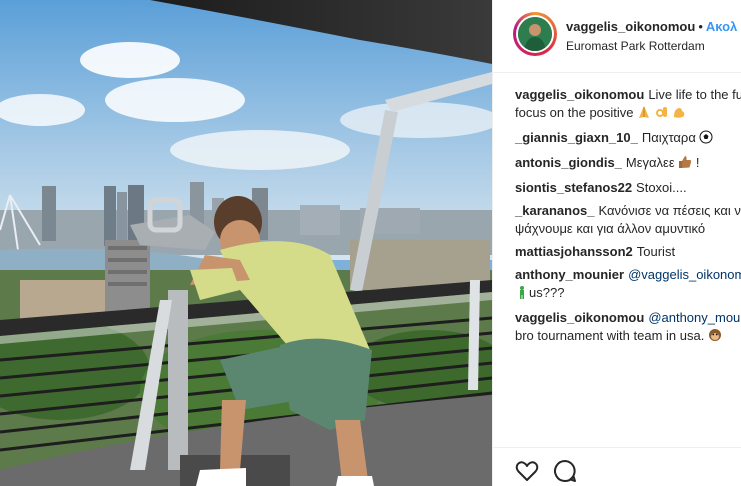 The height and width of the screenshot is (486, 741). I want to click on comment-username: _giannis_giaxn_10_, so click(576, 137).